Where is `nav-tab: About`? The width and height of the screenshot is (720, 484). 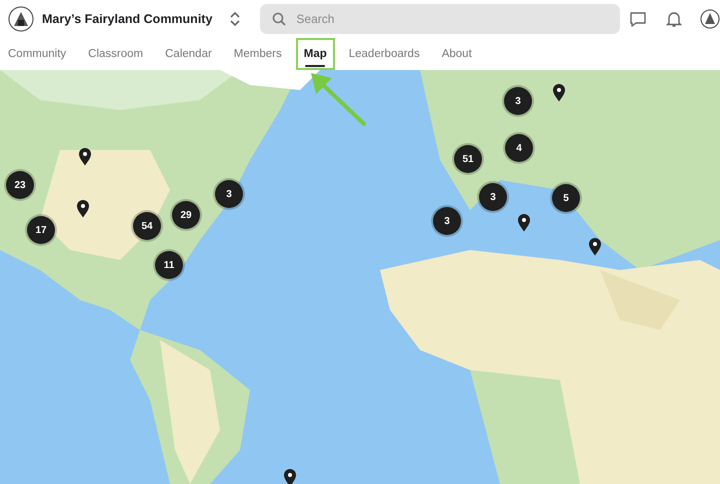 nav-tab: About is located at coordinates (457, 54).